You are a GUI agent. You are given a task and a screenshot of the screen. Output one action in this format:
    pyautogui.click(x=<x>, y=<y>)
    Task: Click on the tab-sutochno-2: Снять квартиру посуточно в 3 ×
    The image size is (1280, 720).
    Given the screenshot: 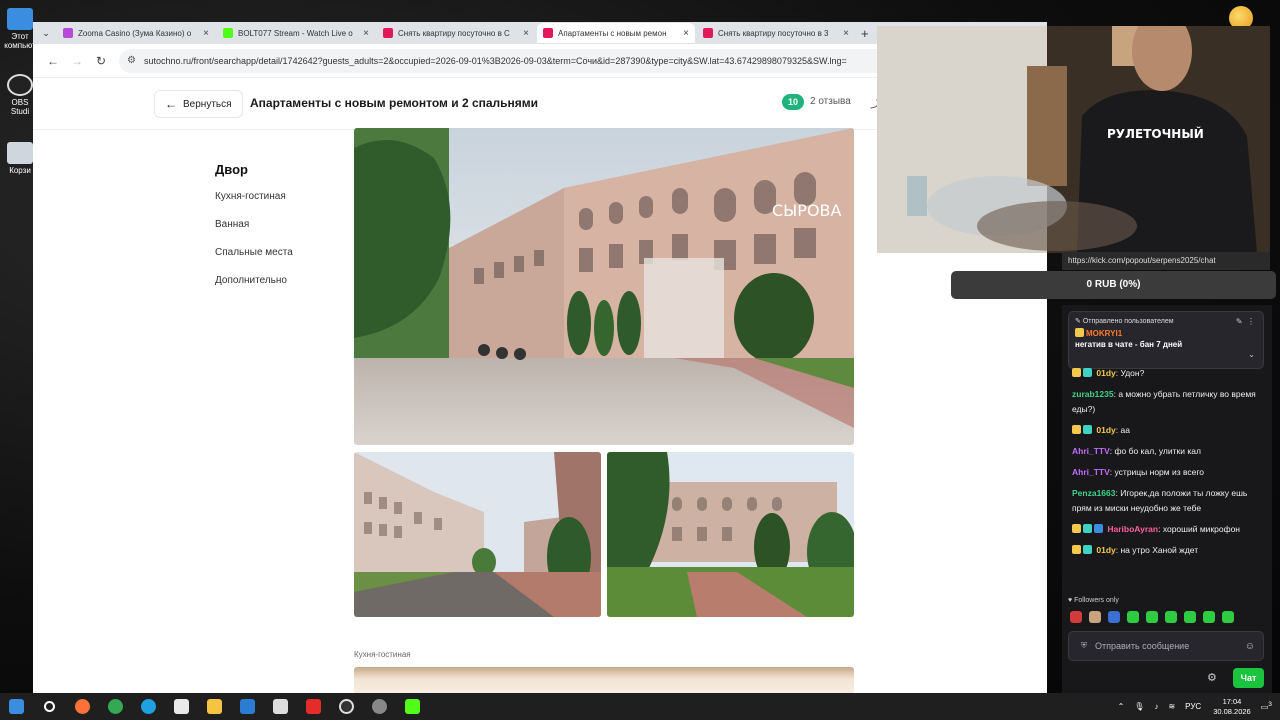 What is the action you would take?
    pyautogui.click(x=776, y=33)
    